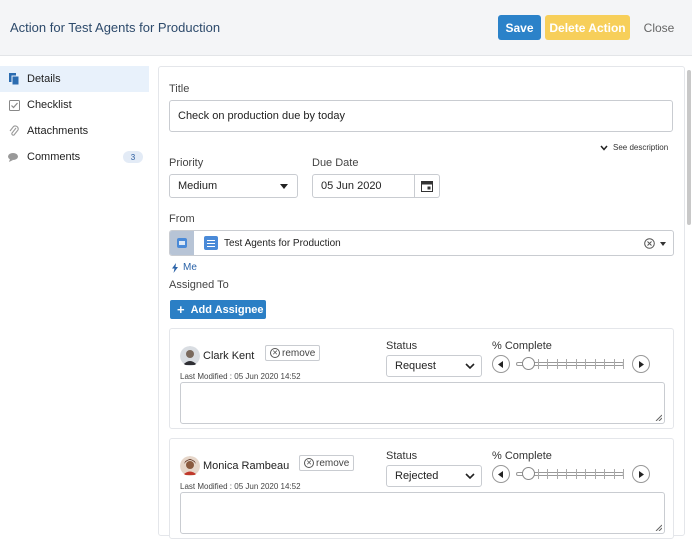 The height and width of the screenshot is (539, 692). What do you see at coordinates (649, 243) in the screenshot?
I see `clear-icon` at bounding box center [649, 243].